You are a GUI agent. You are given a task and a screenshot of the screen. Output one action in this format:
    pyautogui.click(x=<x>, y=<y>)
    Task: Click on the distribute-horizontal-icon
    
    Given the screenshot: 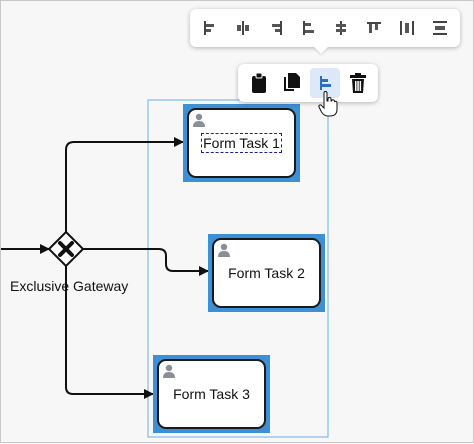 What is the action you would take?
    pyautogui.click(x=406, y=28)
    